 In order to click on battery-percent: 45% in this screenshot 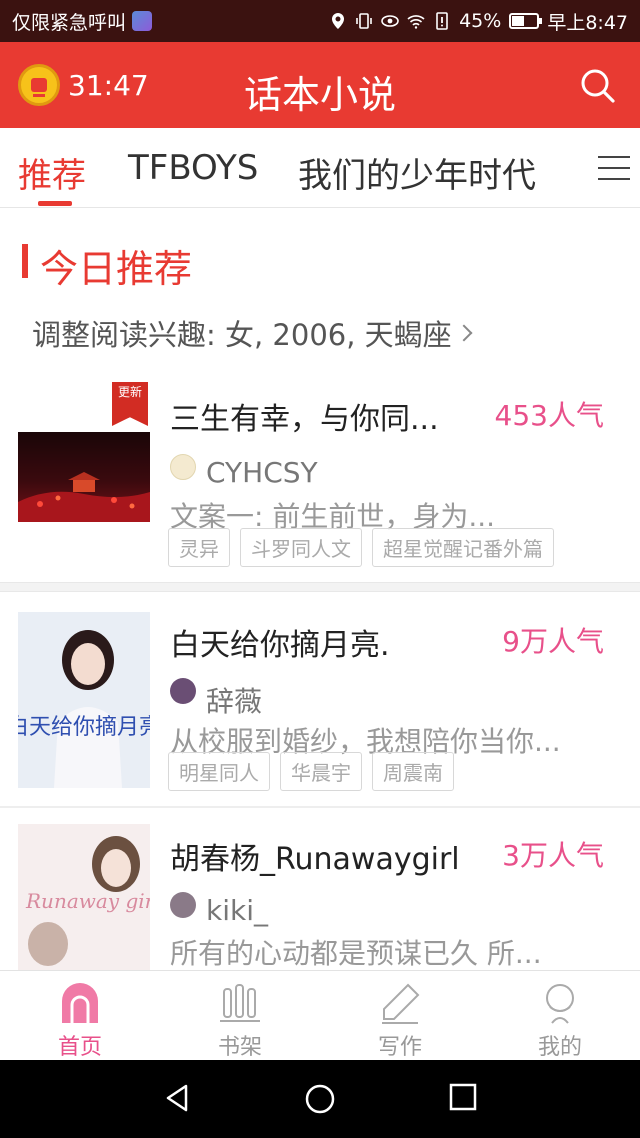, I will do `click(480, 21)`.